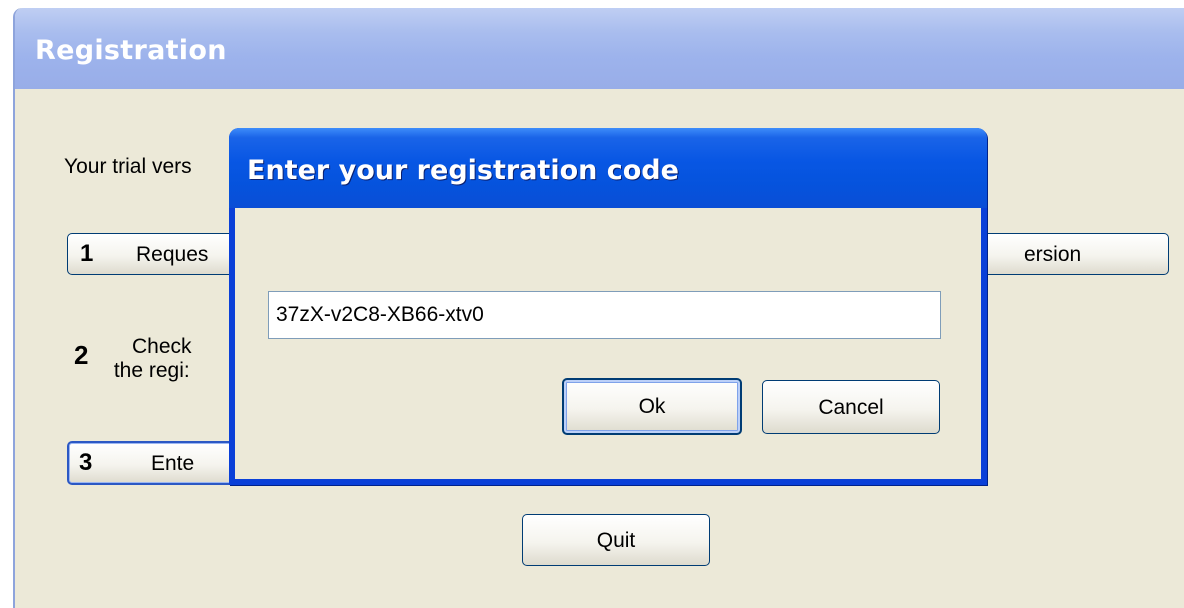 The image size is (1184, 608). What do you see at coordinates (172, 254) in the screenshot?
I see `step1-label: Reques` at bounding box center [172, 254].